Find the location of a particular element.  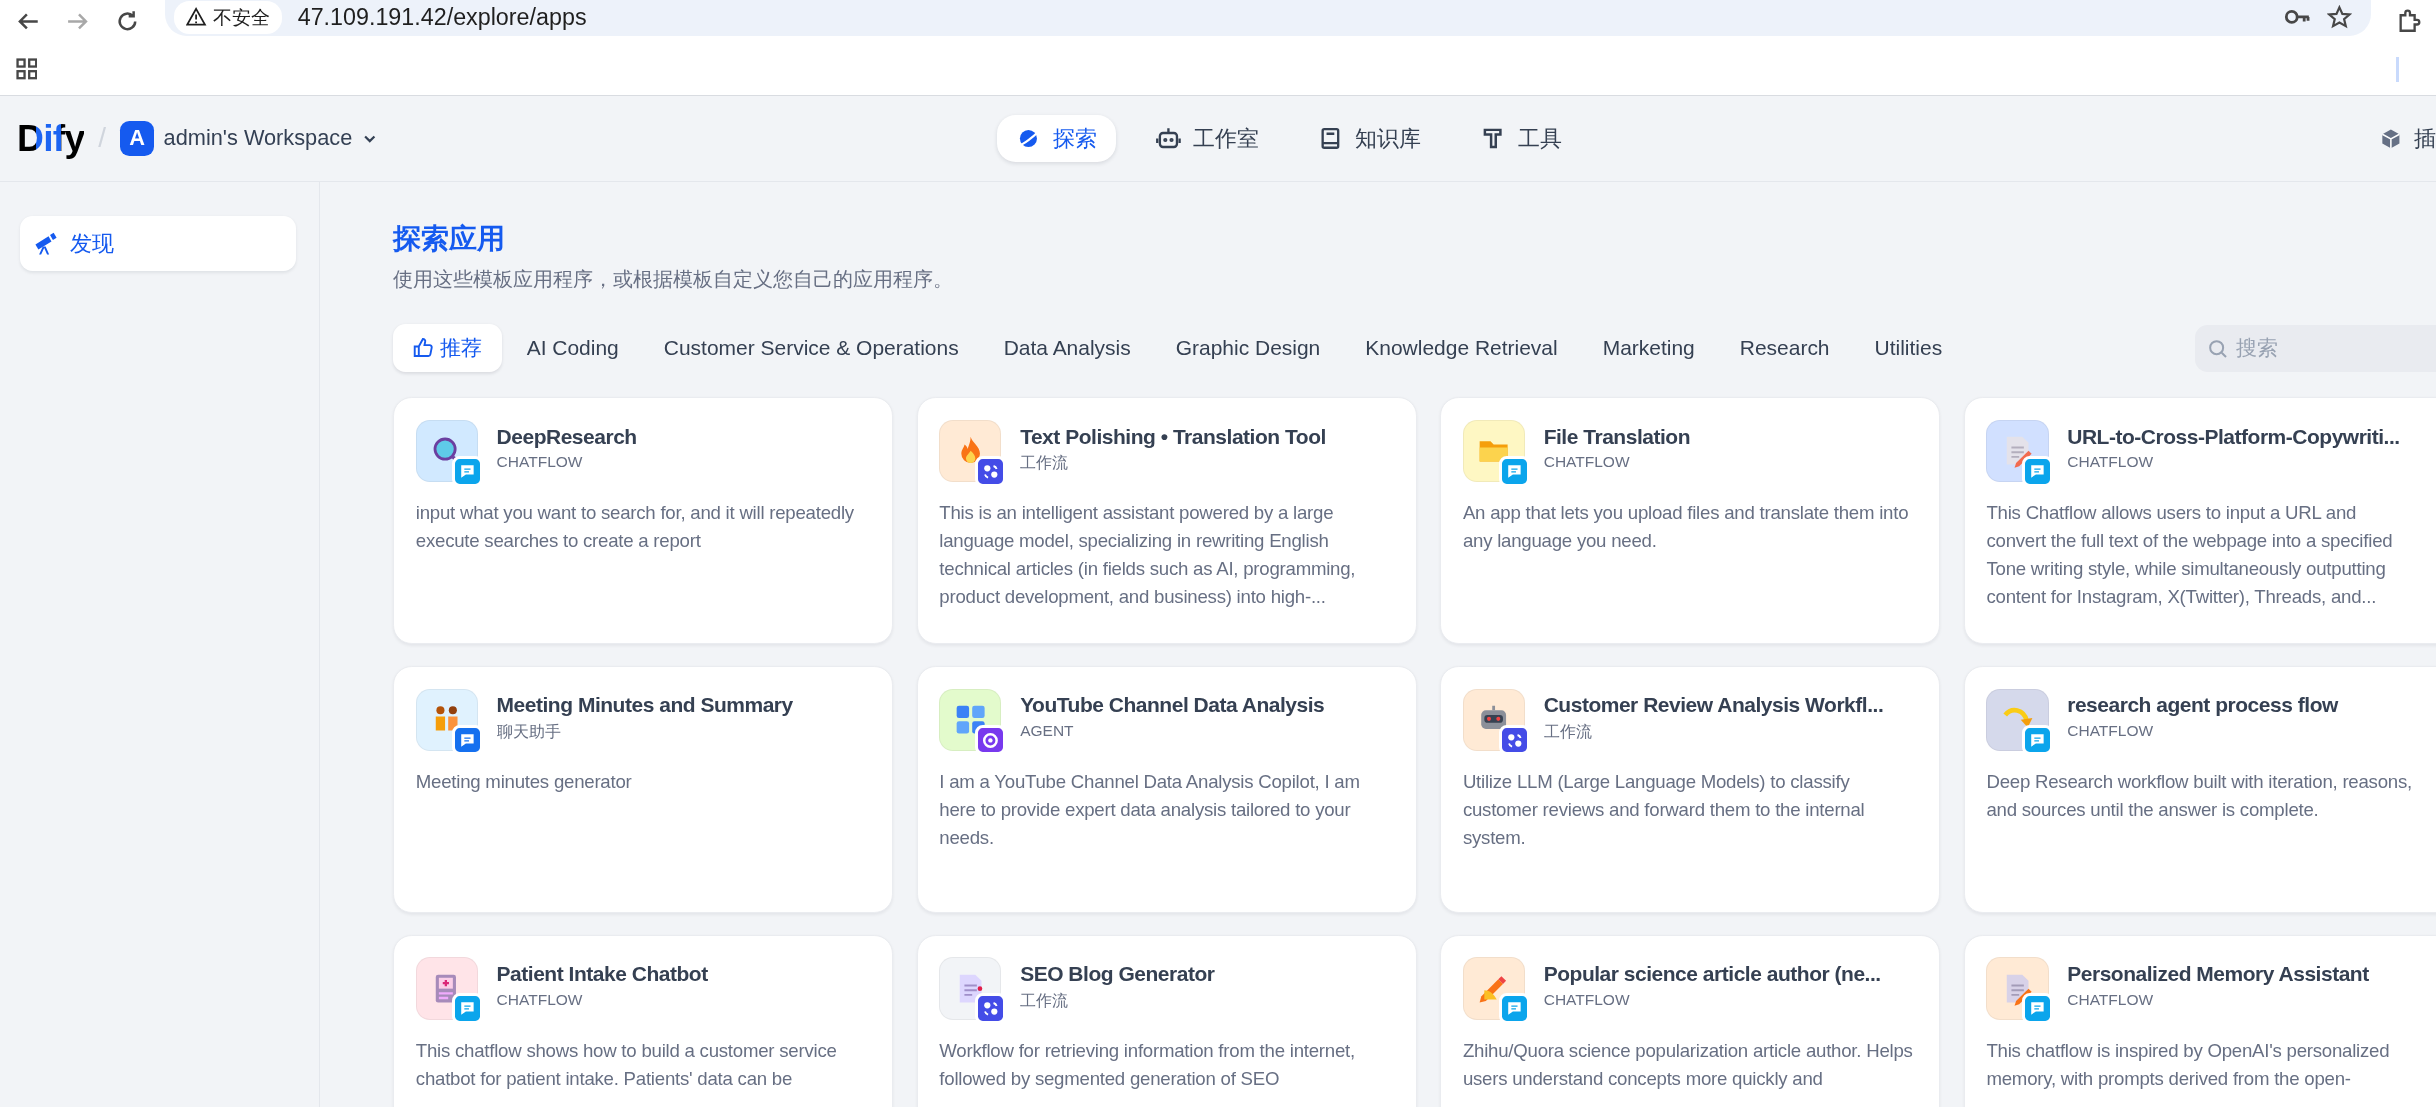

app-name: YouTube Channel Data Analysis is located at coordinates (1172, 705).